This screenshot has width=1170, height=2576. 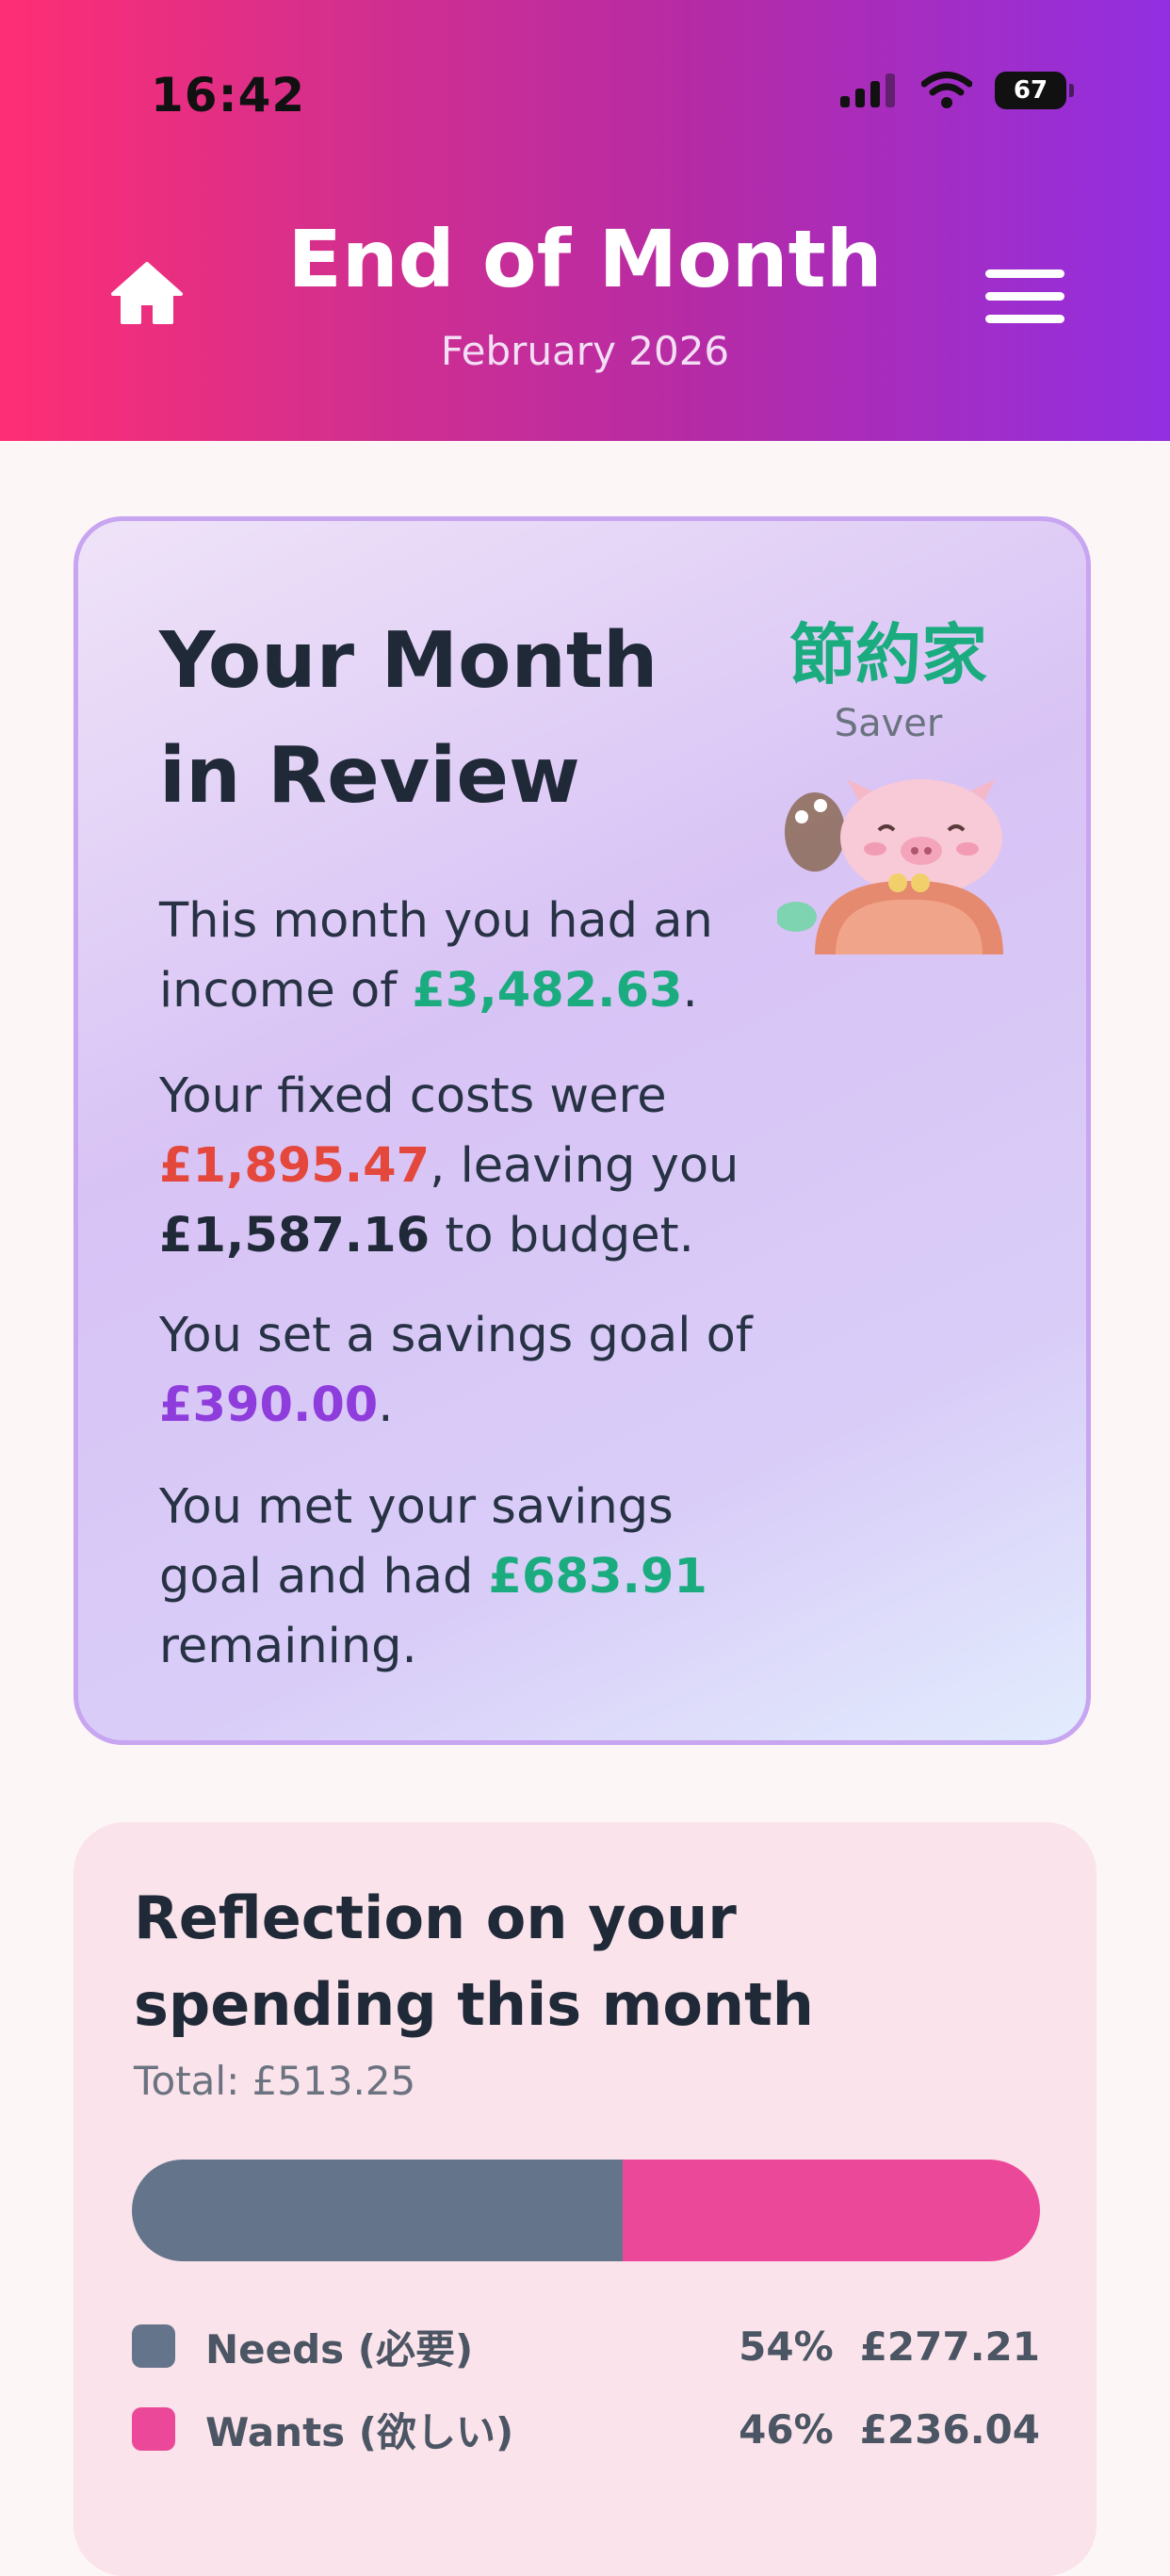 What do you see at coordinates (1030, 90) in the screenshot?
I see `battery-level: 67` at bounding box center [1030, 90].